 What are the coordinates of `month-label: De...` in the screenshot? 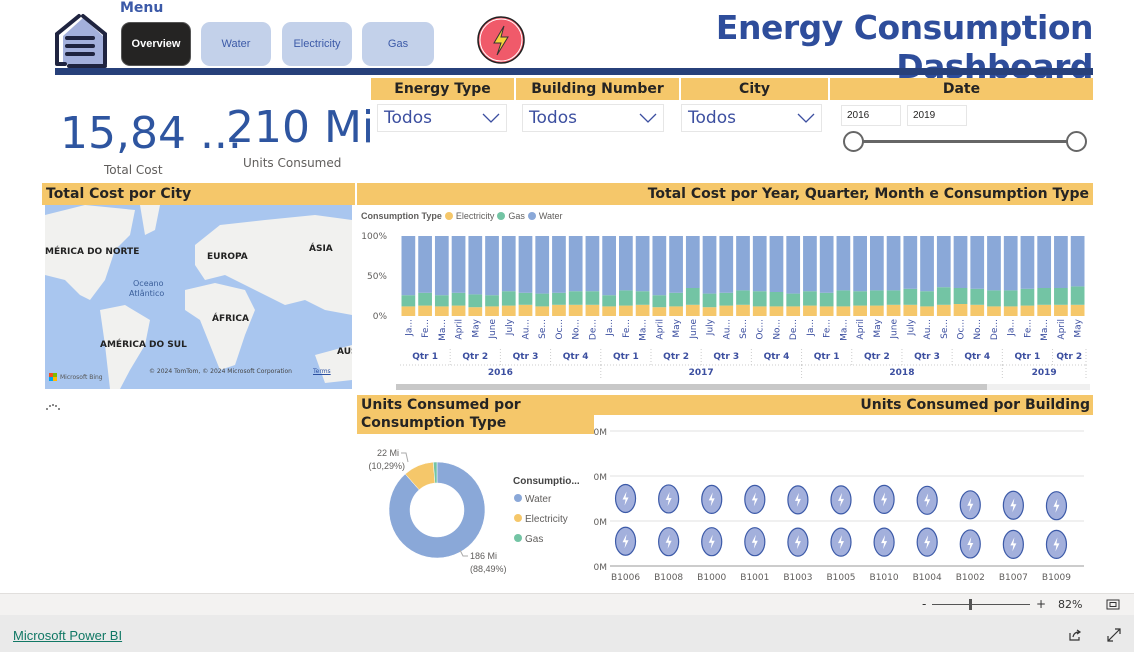 It's located at (794, 329).